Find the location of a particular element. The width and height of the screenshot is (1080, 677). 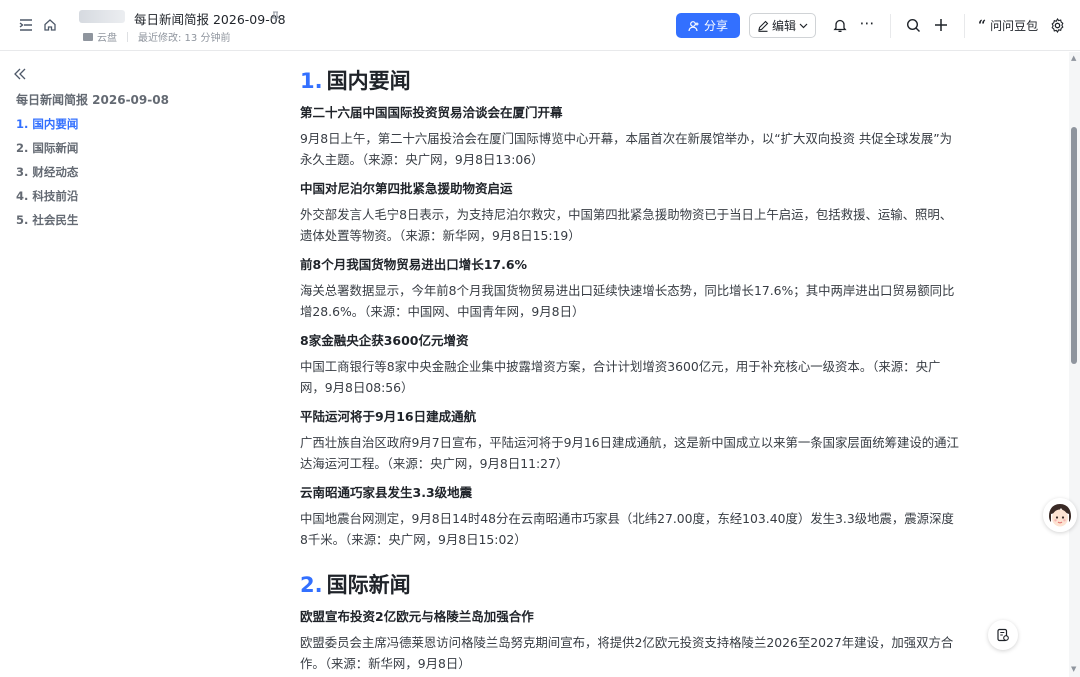

ask-ai-label: 问问豆包 is located at coordinates (1014, 26).